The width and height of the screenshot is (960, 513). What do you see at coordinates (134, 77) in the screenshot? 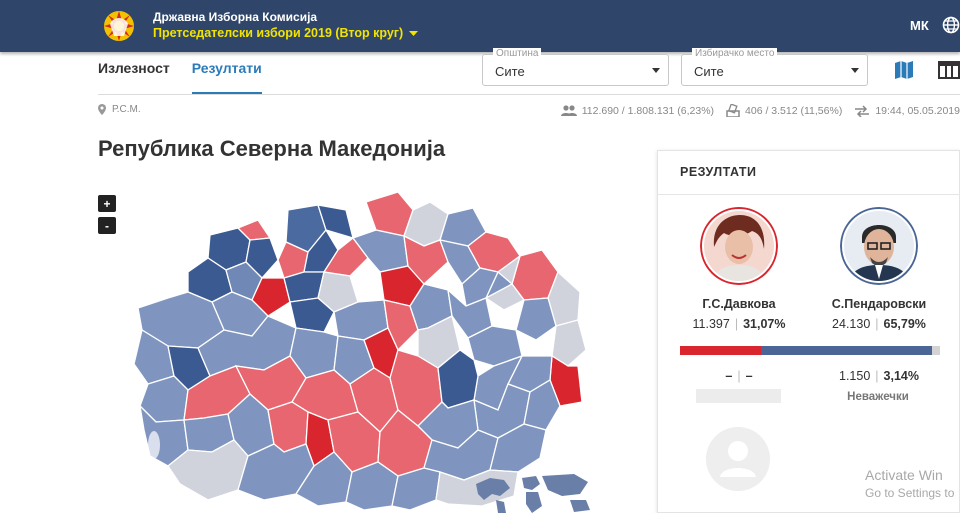
I see `tab-turnout: Излезност` at bounding box center [134, 77].